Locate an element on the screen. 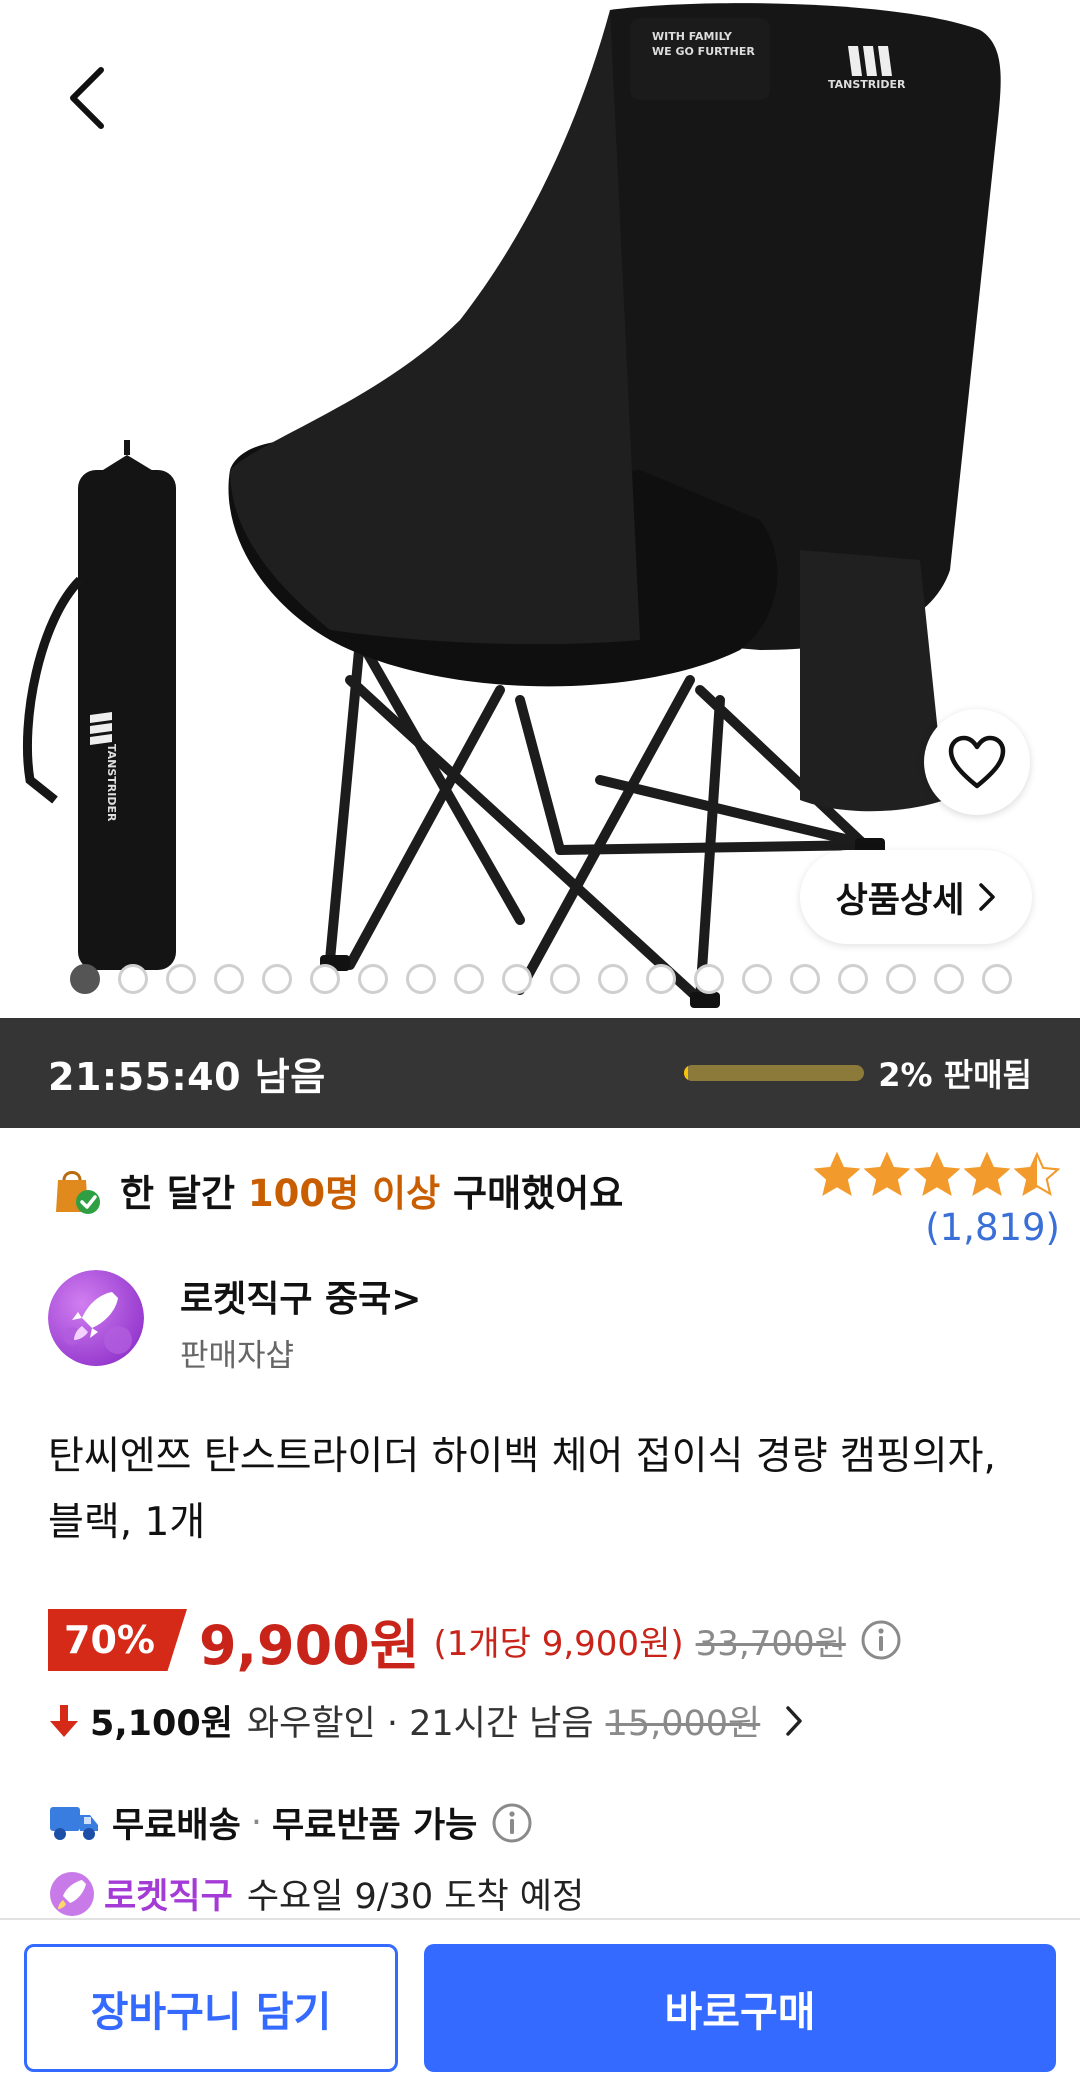  seller-shop-label: 판매자샵 is located at coordinates (237, 1356).